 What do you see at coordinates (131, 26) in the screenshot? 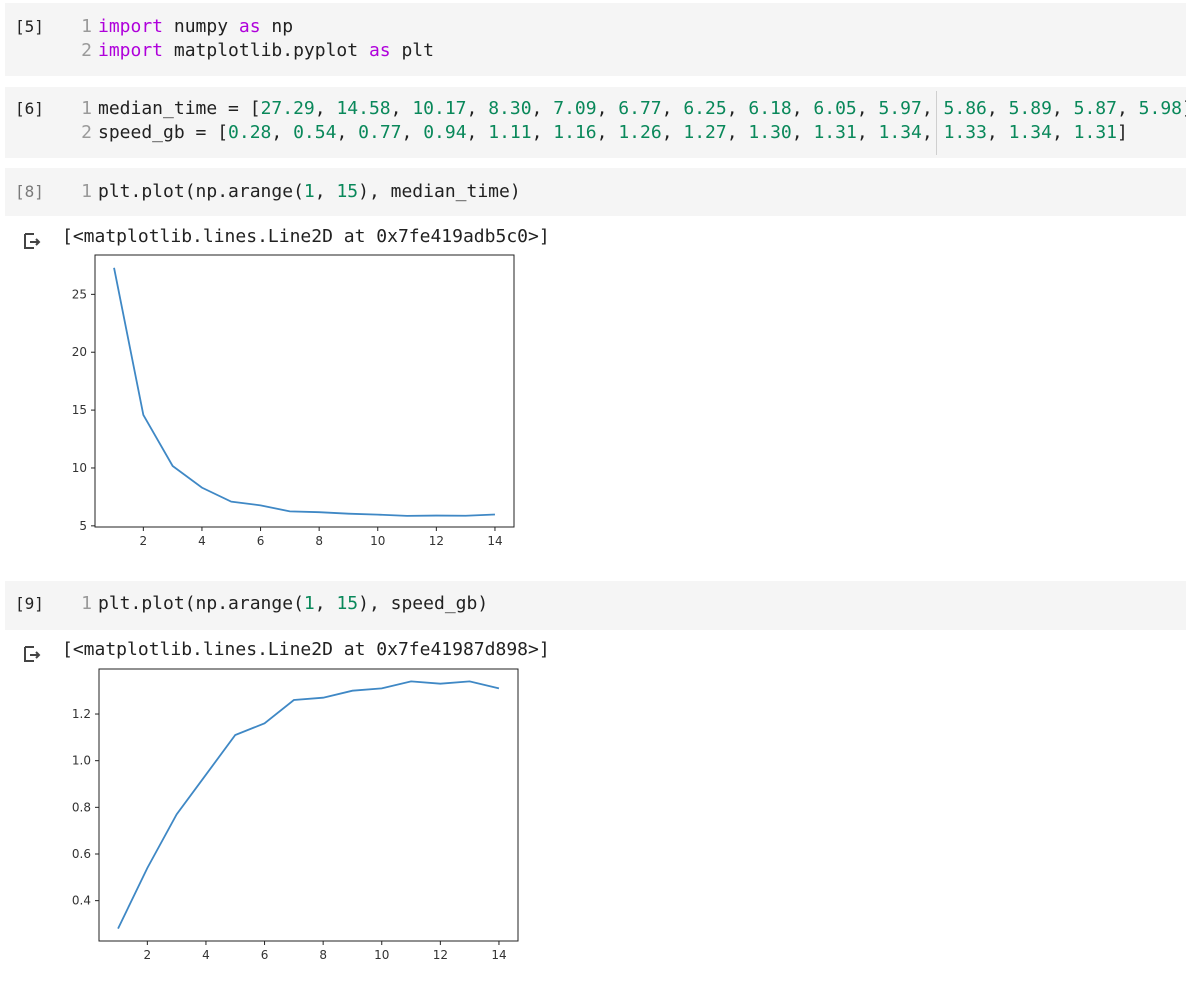
I see `code-keyword: import` at bounding box center [131, 26].